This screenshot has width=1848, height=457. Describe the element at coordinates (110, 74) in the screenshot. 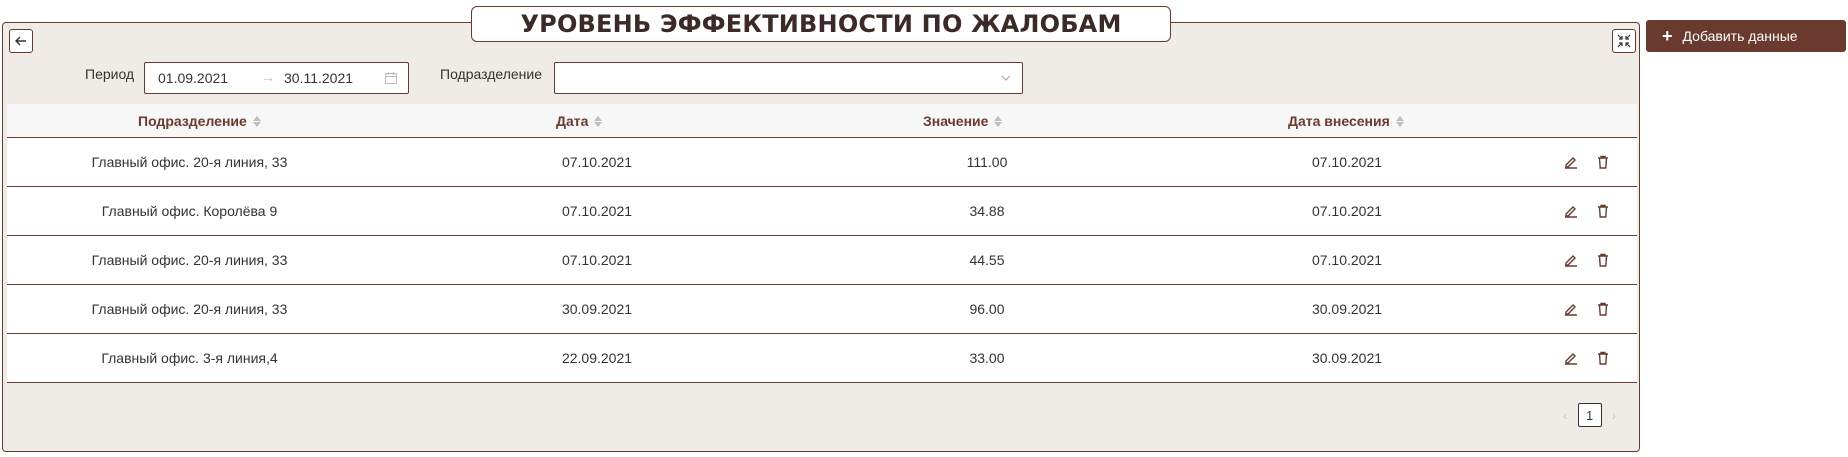

I see `period-label: Период` at that location.